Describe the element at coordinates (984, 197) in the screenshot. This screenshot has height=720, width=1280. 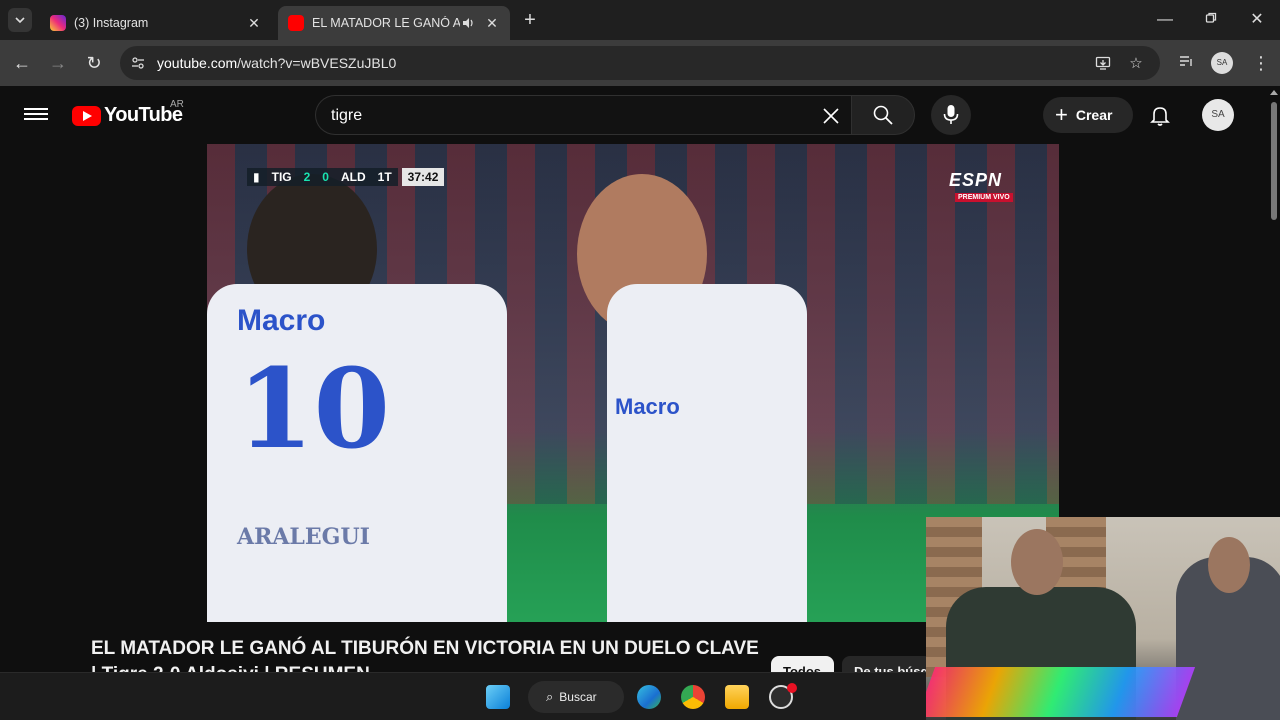
I see `network-tier: PREMIUM VIVO` at that location.